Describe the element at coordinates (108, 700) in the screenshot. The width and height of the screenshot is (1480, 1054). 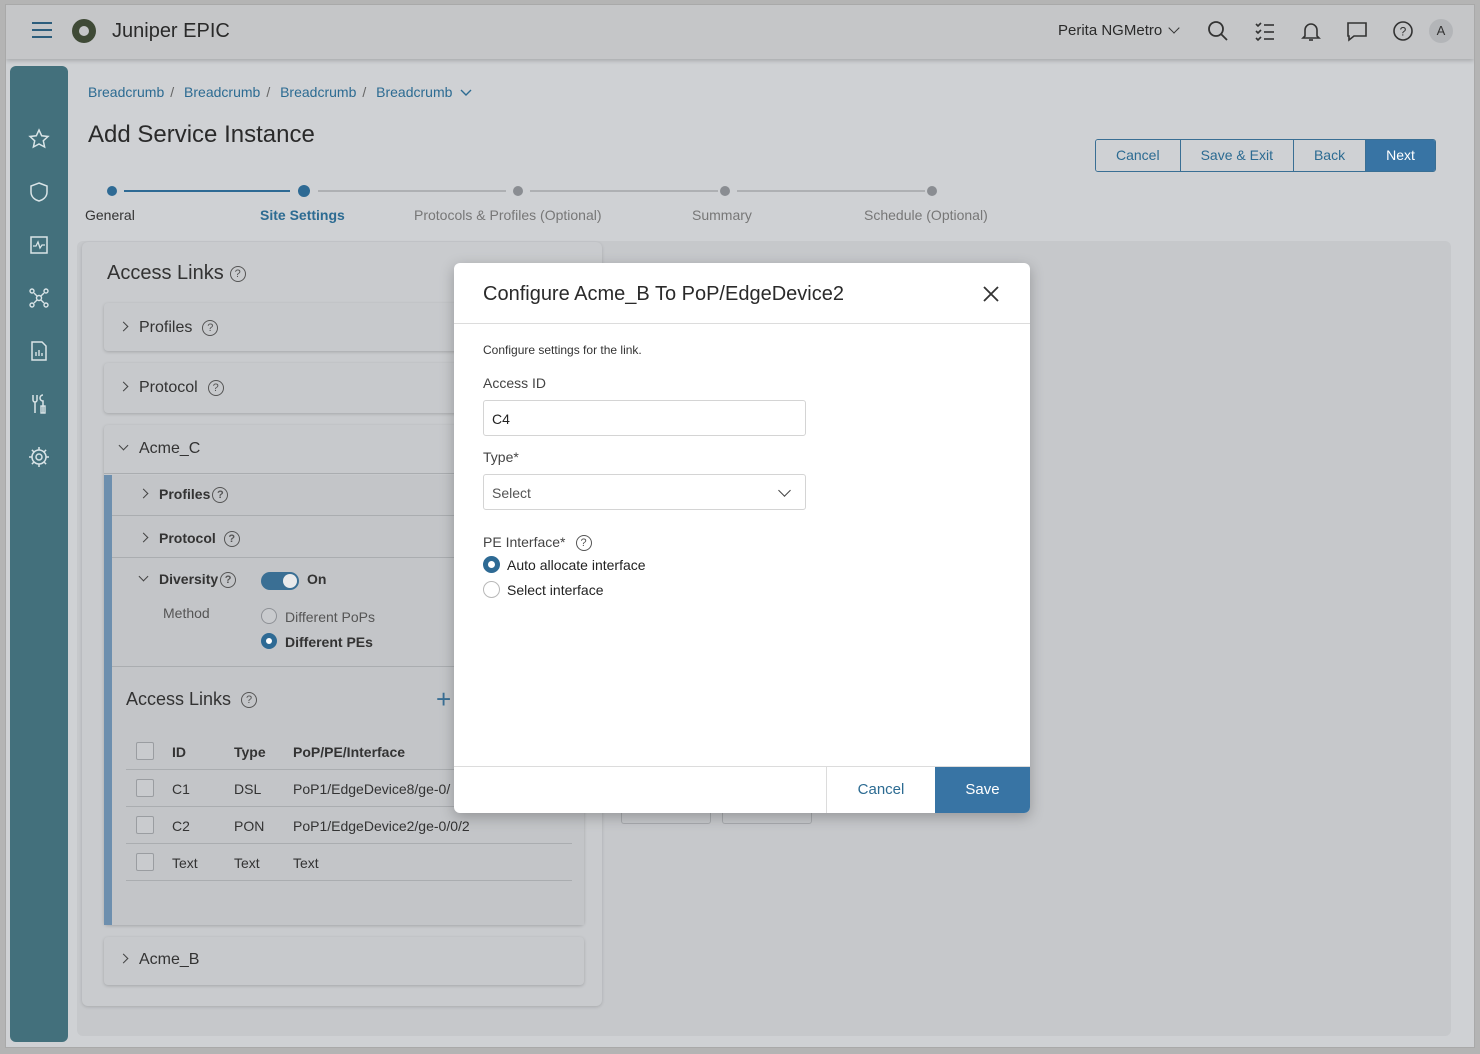
I see `section-indicator` at that location.